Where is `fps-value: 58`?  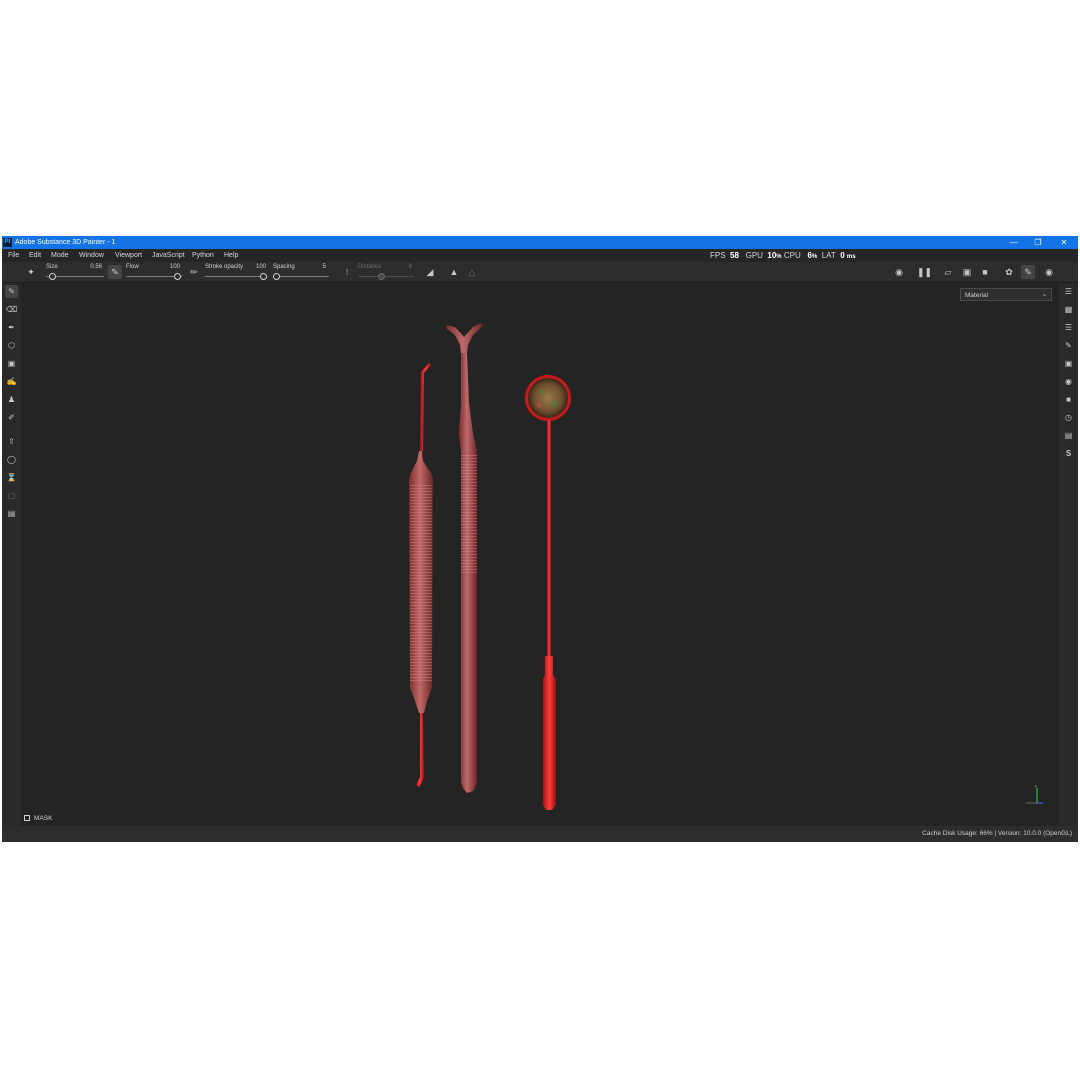
fps-value: 58 is located at coordinates (734, 255).